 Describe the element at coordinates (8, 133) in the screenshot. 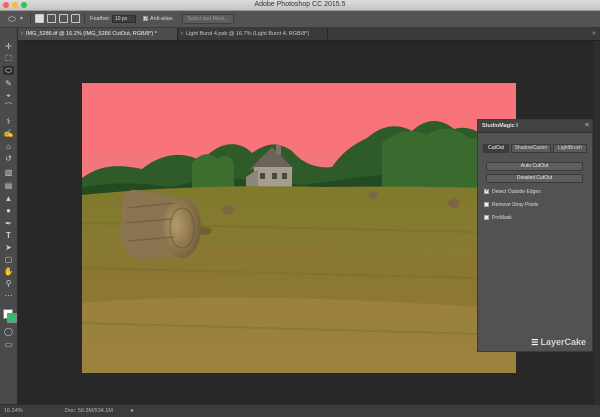

I see `brush-icon: ✍` at that location.